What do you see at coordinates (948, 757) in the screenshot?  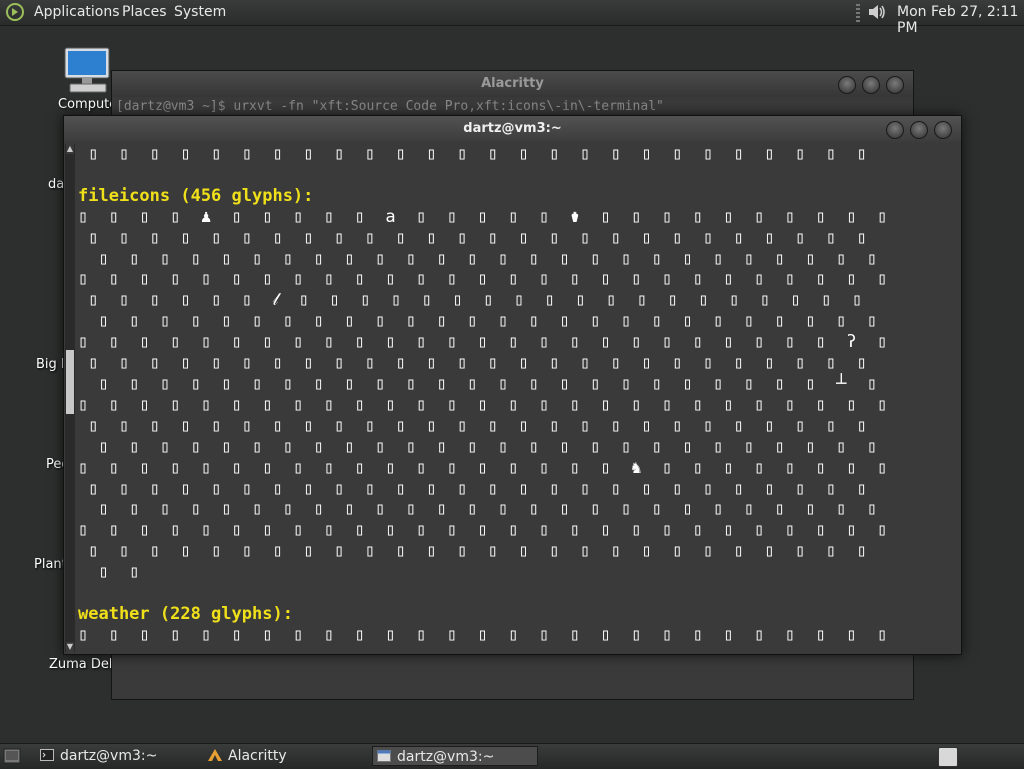 I see `workspace-switcher` at bounding box center [948, 757].